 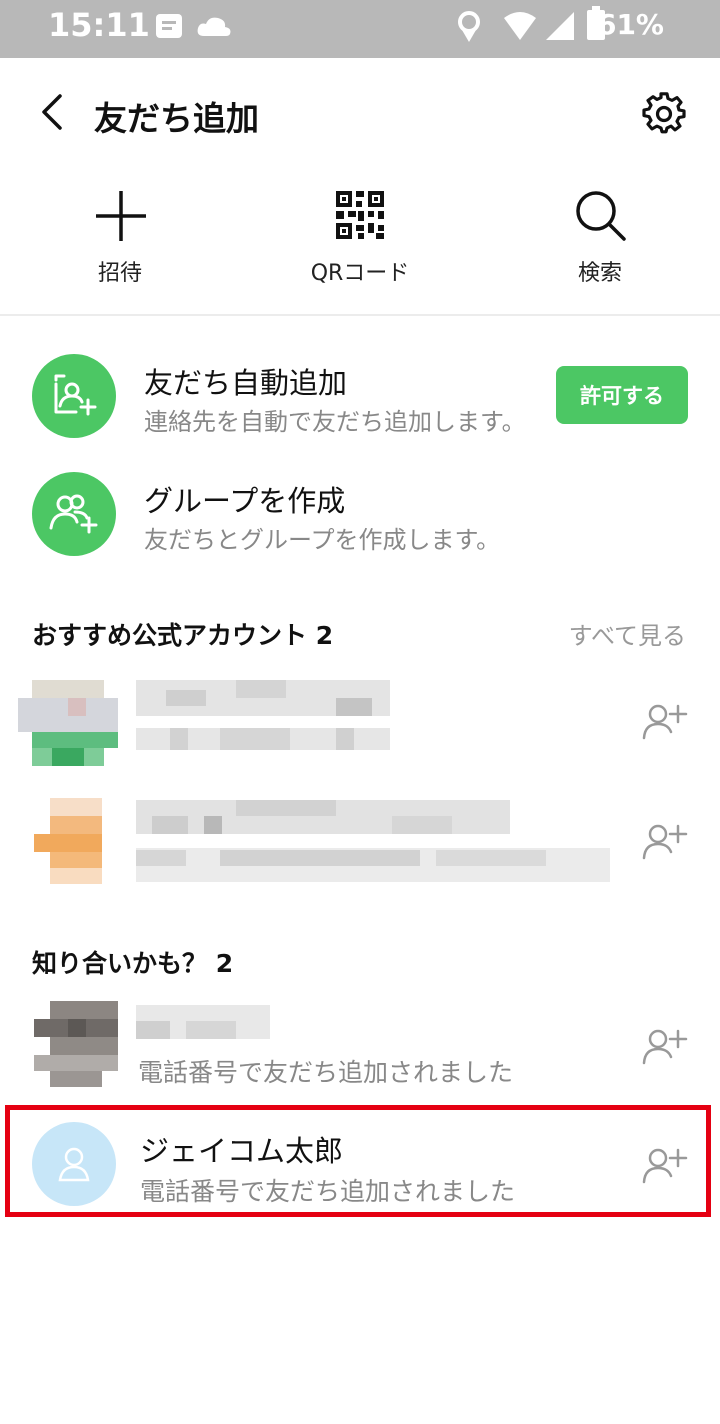 What do you see at coordinates (601, 216) in the screenshot?
I see `search-icon` at bounding box center [601, 216].